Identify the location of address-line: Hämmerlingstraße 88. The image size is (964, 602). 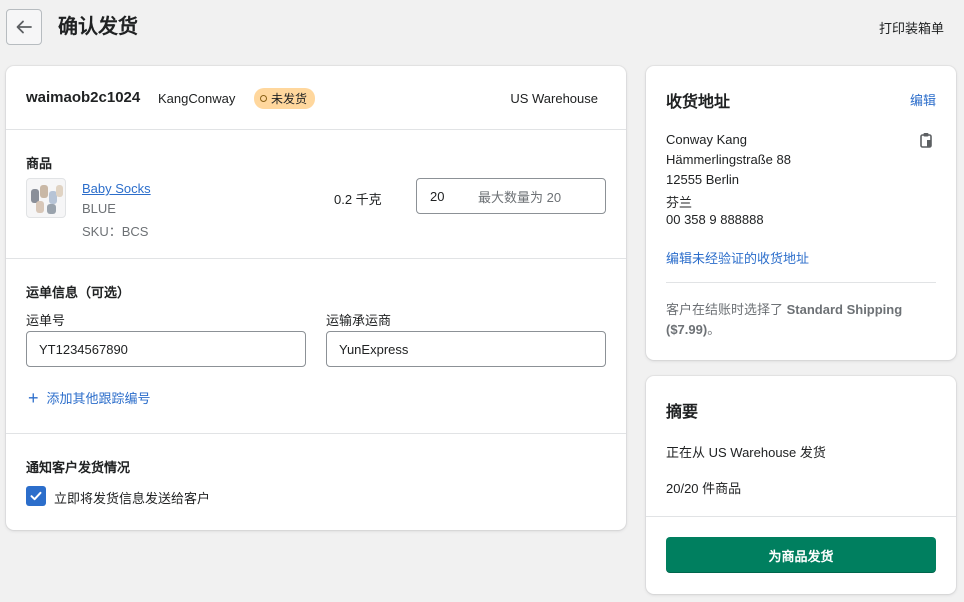
(728, 159).